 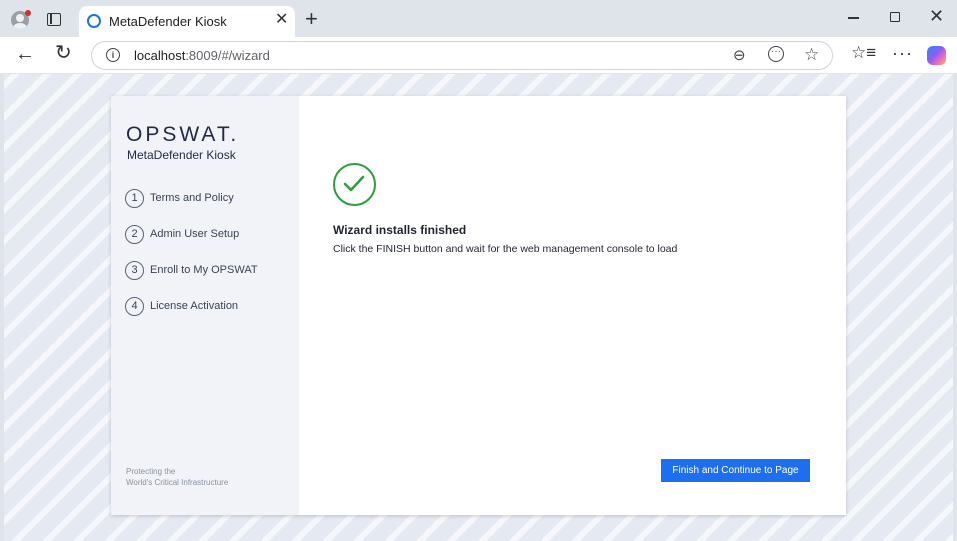 What do you see at coordinates (354, 184) in the screenshot?
I see `checkmark-circle-icon` at bounding box center [354, 184].